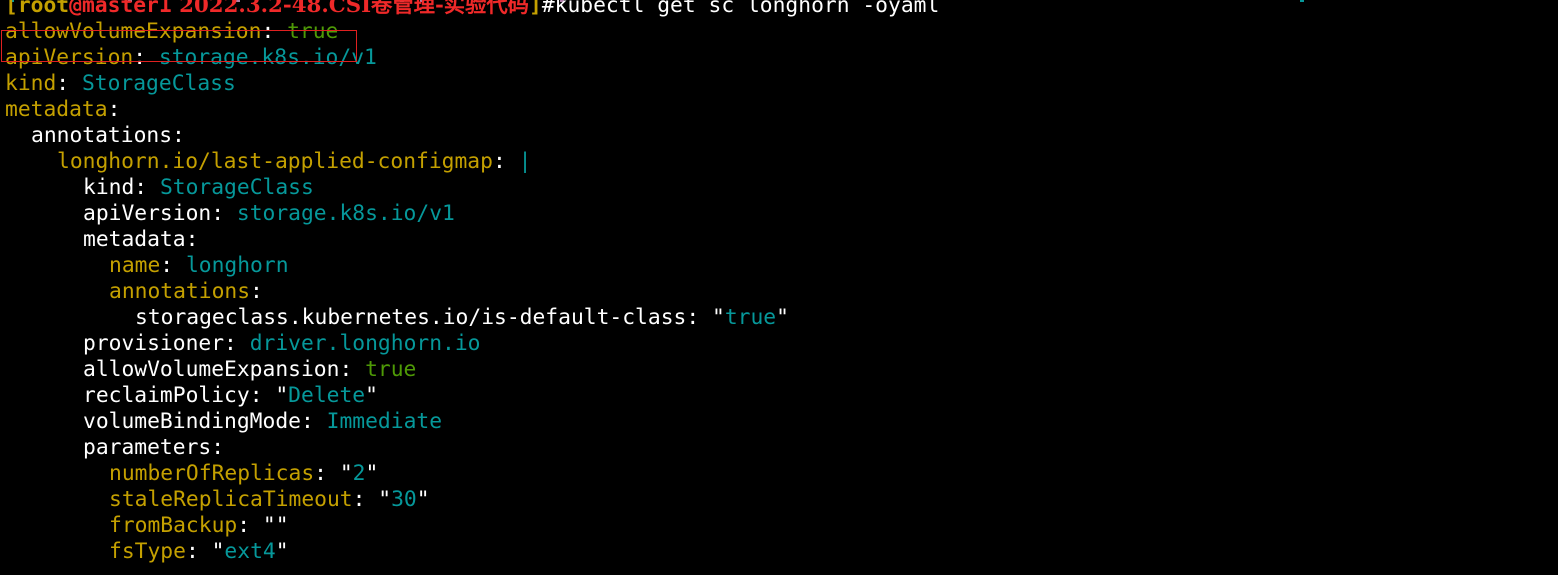 Image resolution: width=1558 pixels, height=575 pixels. Describe the element at coordinates (154, 343) in the screenshot. I see `yaml-key: provisioner` at that location.